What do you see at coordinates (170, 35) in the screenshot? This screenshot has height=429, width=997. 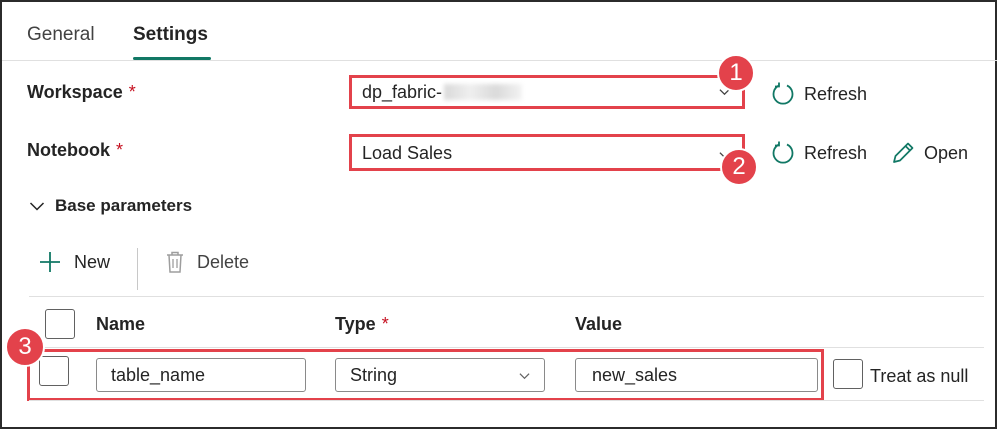 I see `tab-settings: Settings` at bounding box center [170, 35].